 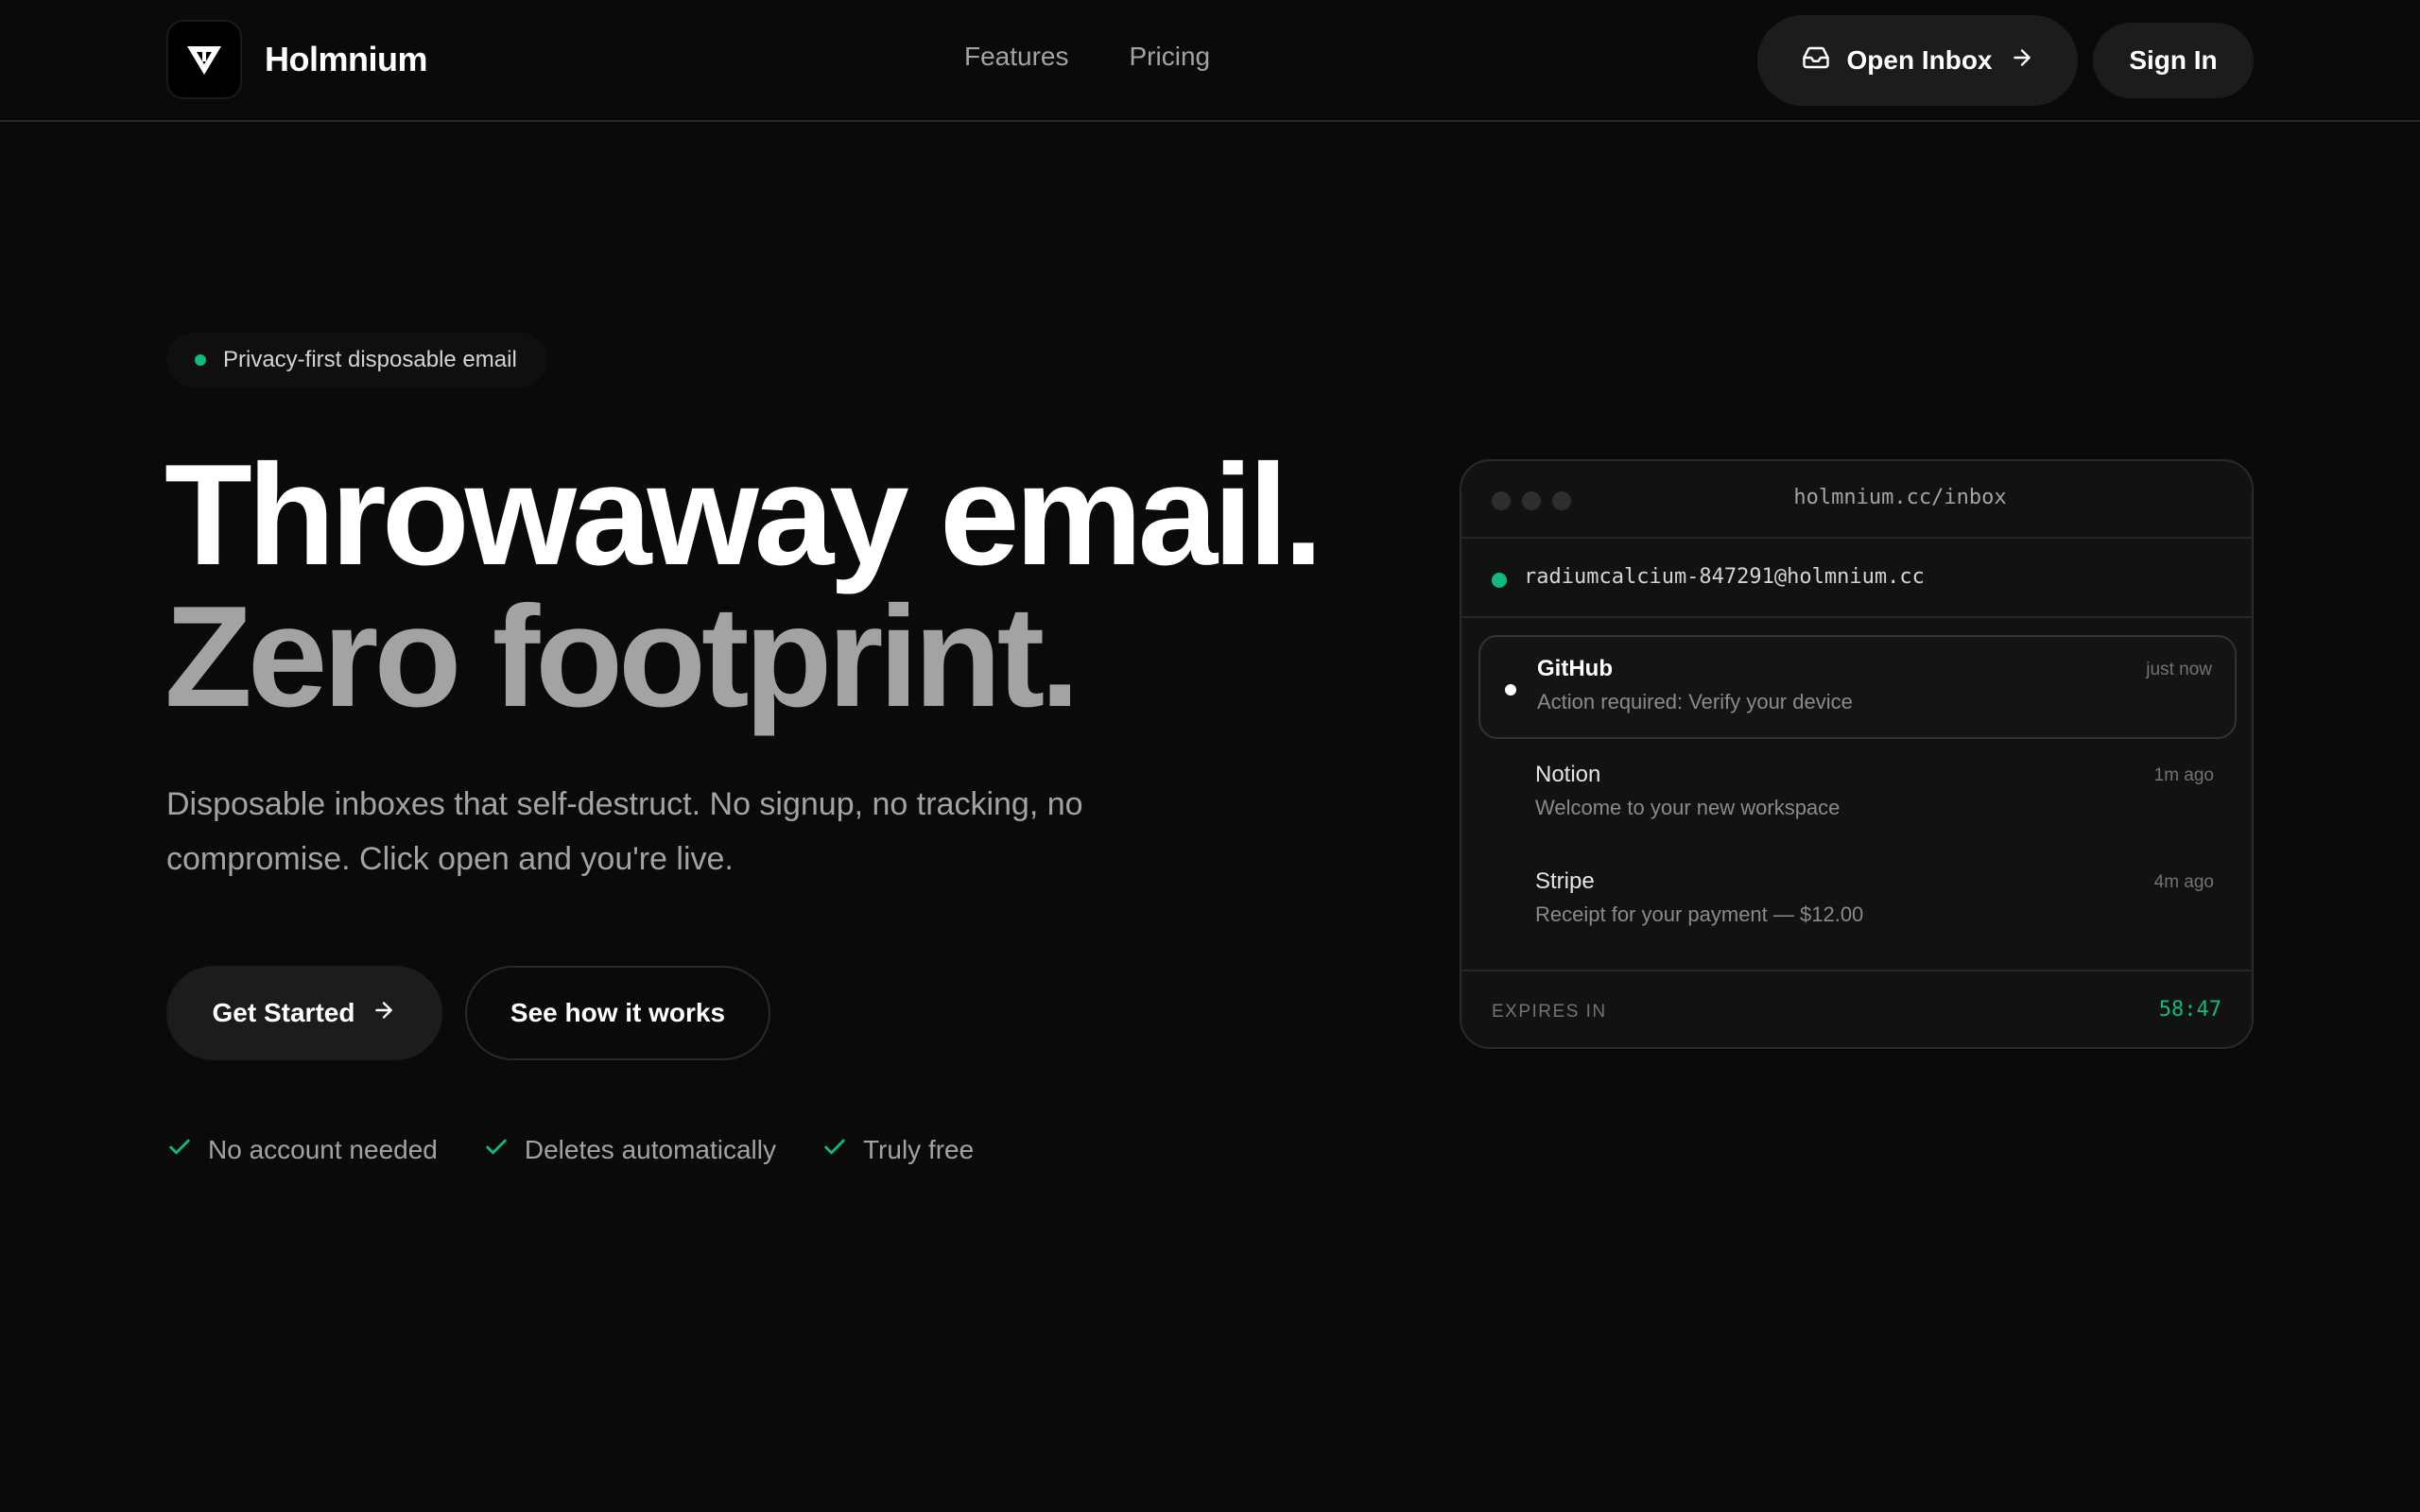 What do you see at coordinates (2179, 669) in the screenshot?
I see `message-time: just now` at bounding box center [2179, 669].